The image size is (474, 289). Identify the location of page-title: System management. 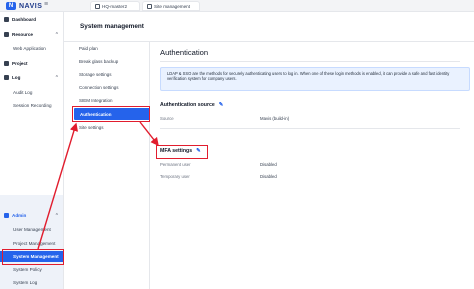
(112, 26).